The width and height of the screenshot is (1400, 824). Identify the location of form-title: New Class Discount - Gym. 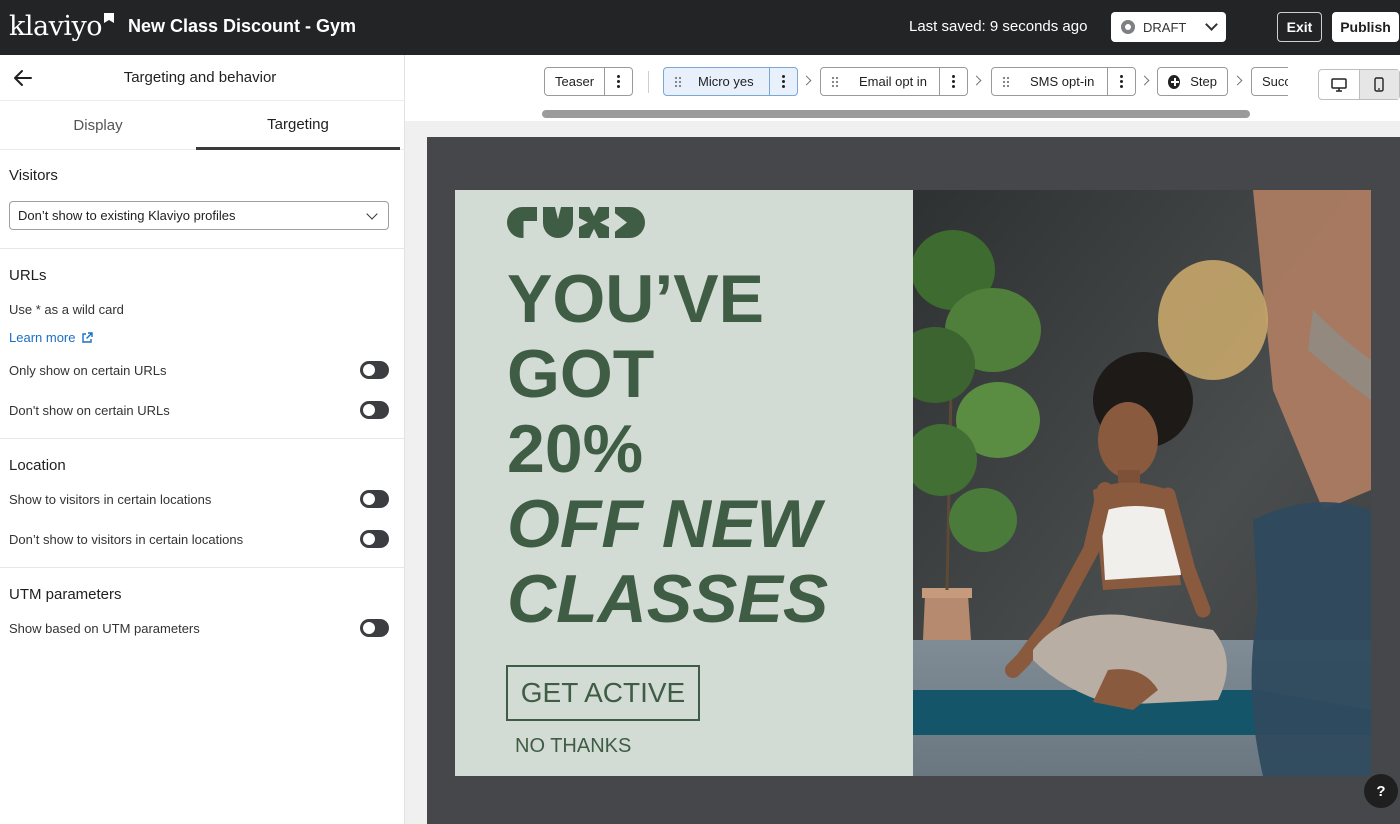
(242, 26).